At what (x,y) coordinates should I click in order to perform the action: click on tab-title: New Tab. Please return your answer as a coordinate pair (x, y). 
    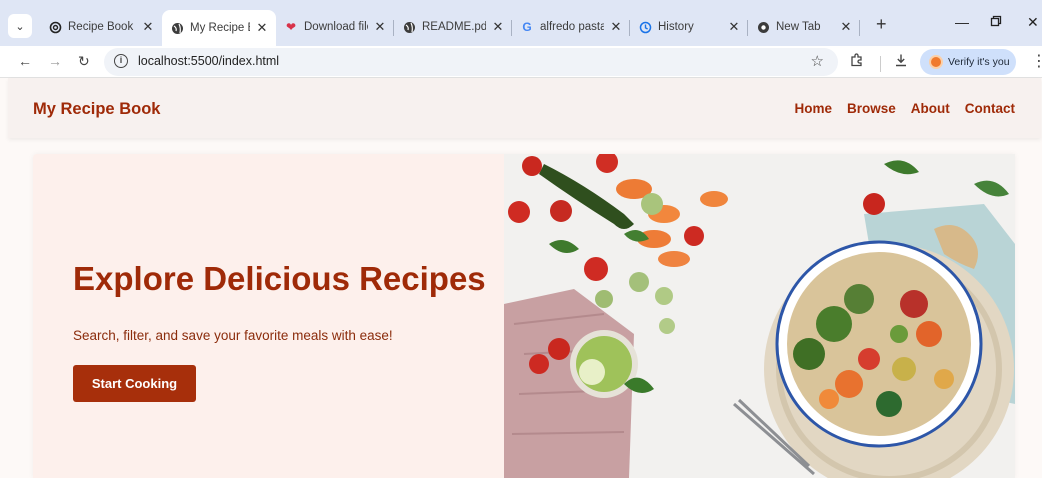
    Looking at the image, I should click on (798, 27).